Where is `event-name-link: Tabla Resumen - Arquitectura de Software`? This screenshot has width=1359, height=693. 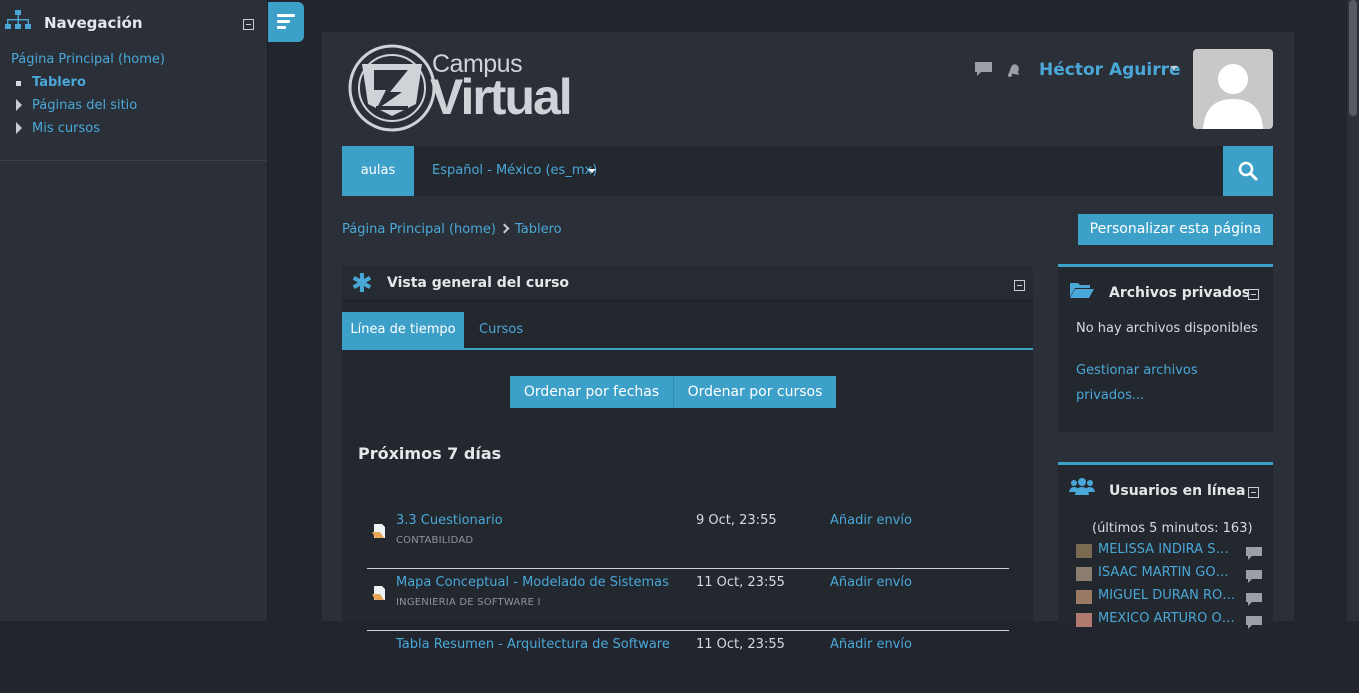 event-name-link: Tabla Resumen - Arquitectura de Software is located at coordinates (533, 644).